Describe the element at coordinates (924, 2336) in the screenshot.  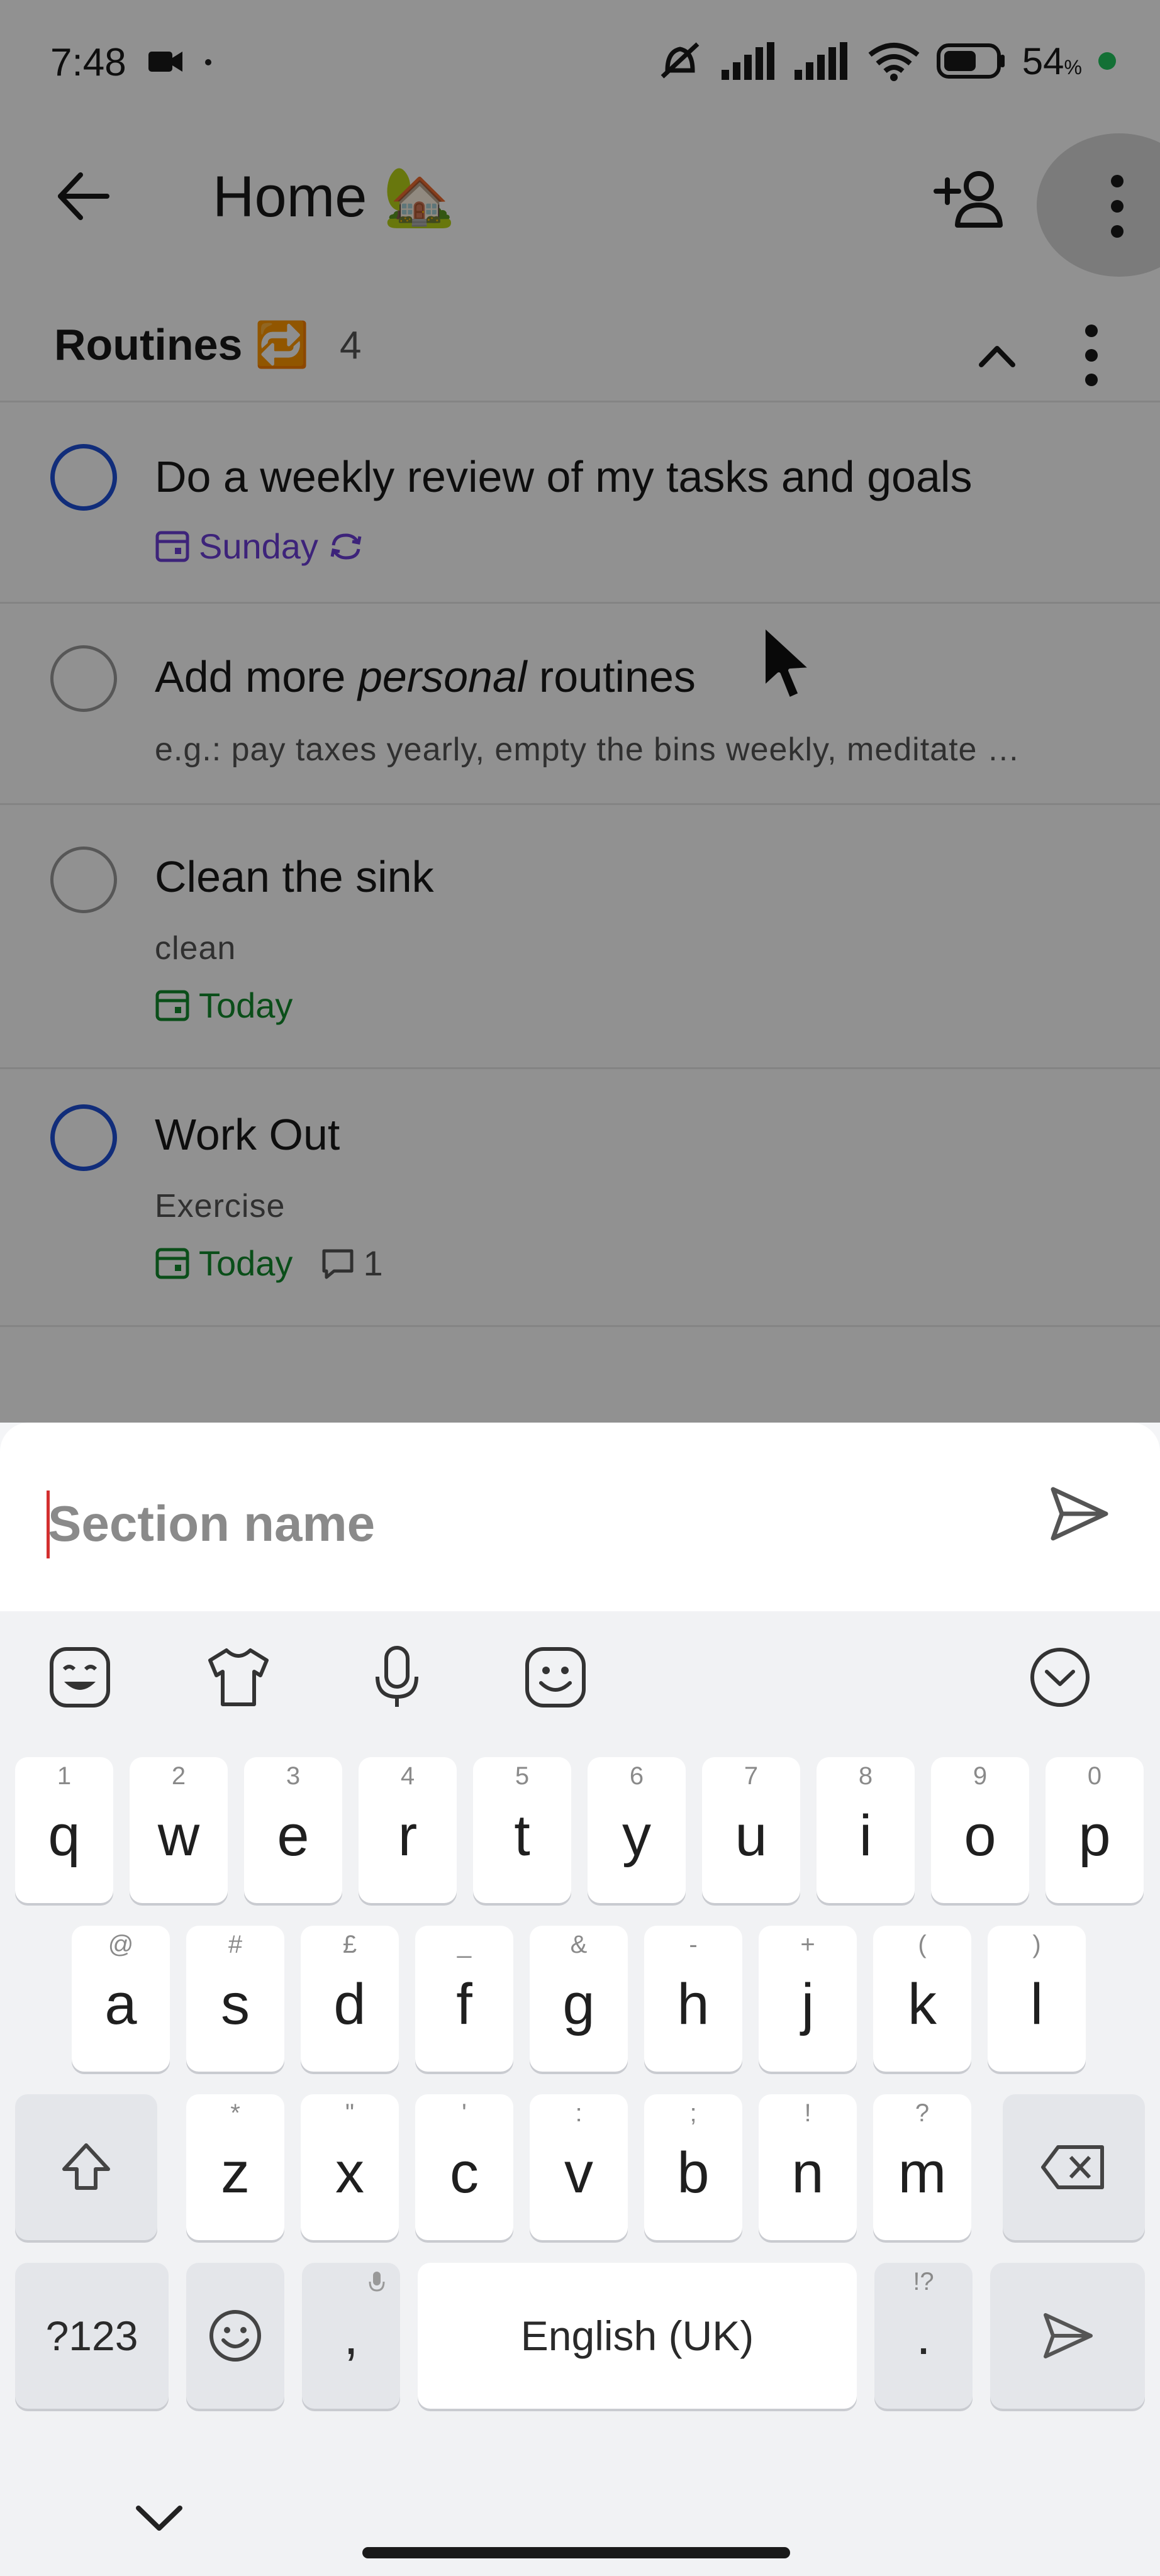
I see `period-key: !? .` at that location.